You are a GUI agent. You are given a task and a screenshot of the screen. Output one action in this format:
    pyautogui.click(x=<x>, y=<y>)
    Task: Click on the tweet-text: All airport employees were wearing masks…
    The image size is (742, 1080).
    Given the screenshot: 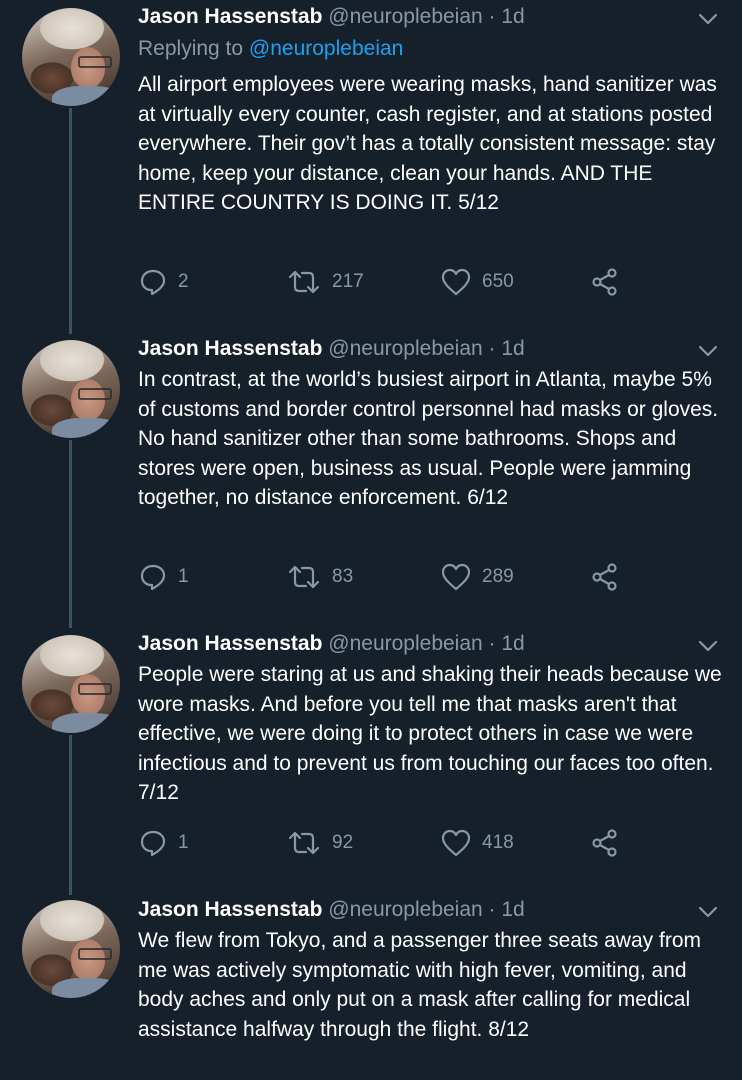 What is the action you would take?
    pyautogui.click(x=427, y=143)
    